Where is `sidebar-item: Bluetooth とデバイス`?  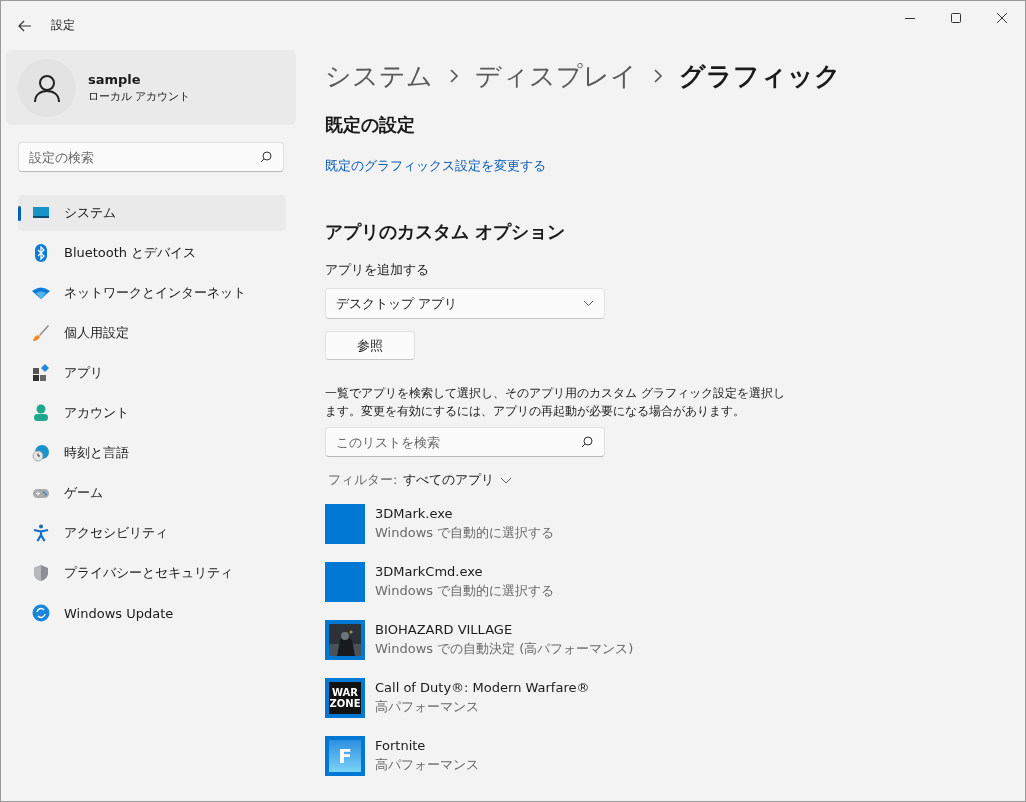 sidebar-item: Bluetooth とデバイス is located at coordinates (152, 253).